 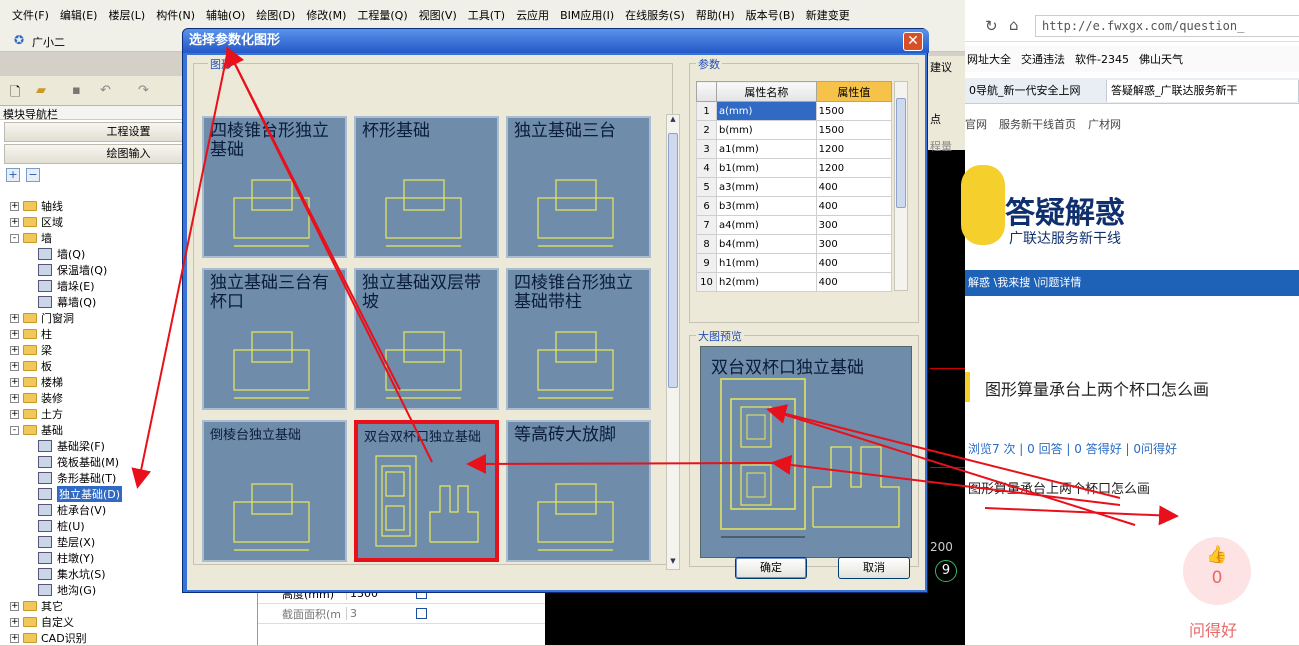 What do you see at coordinates (828, 15) in the screenshot?
I see `menu-item: 新建变更` at bounding box center [828, 15].